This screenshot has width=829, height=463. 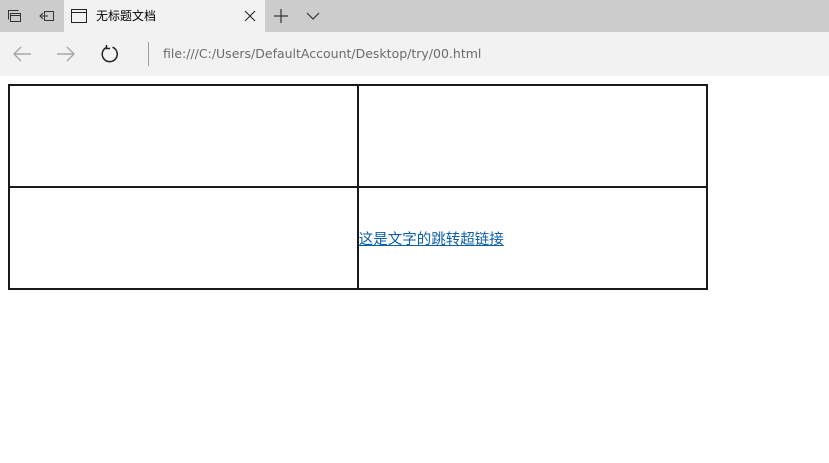 I want to click on tabs-aside-button, so click(x=47, y=16).